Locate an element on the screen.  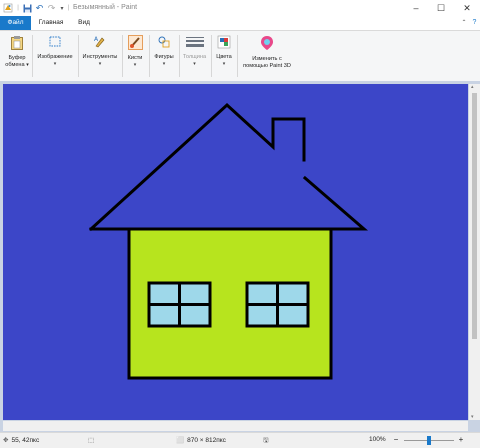
tab-file: Файл is located at coordinates (15, 23).